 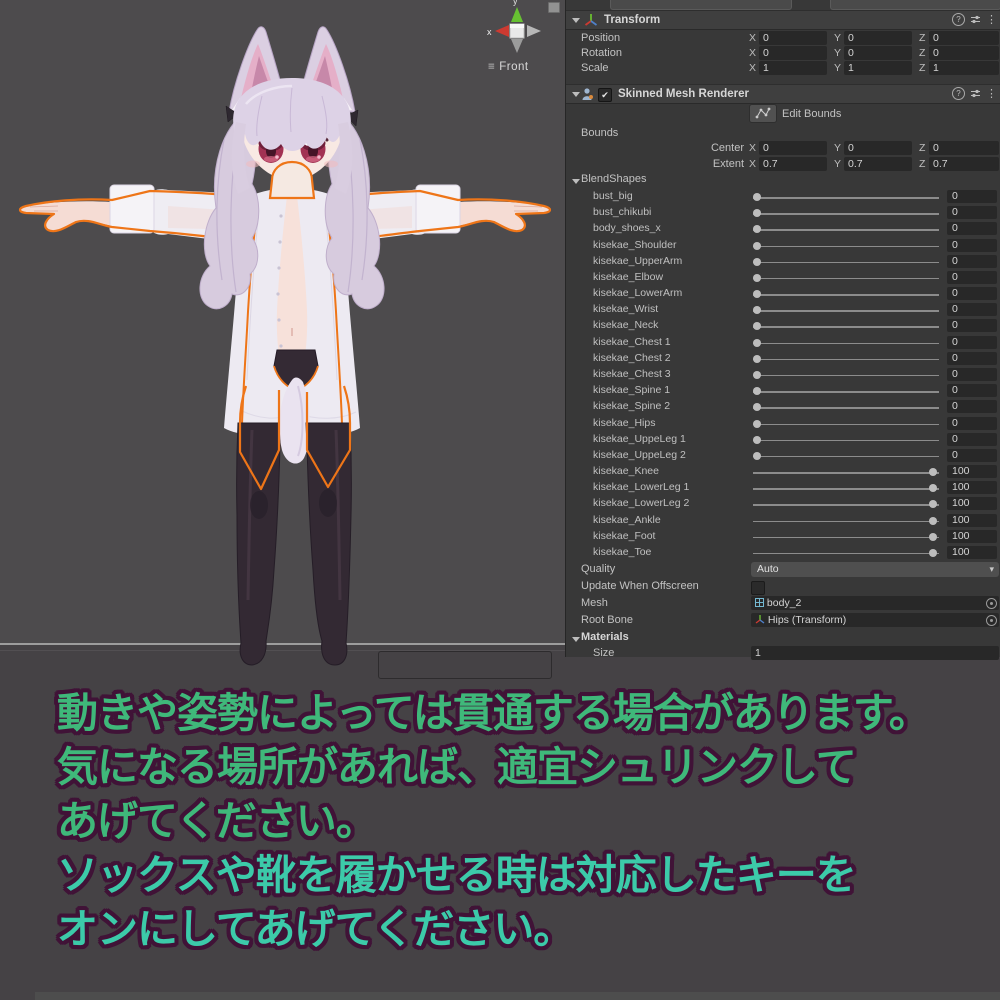 What do you see at coordinates (915, 5) in the screenshot?
I see `layer-dropdown-partial` at bounding box center [915, 5].